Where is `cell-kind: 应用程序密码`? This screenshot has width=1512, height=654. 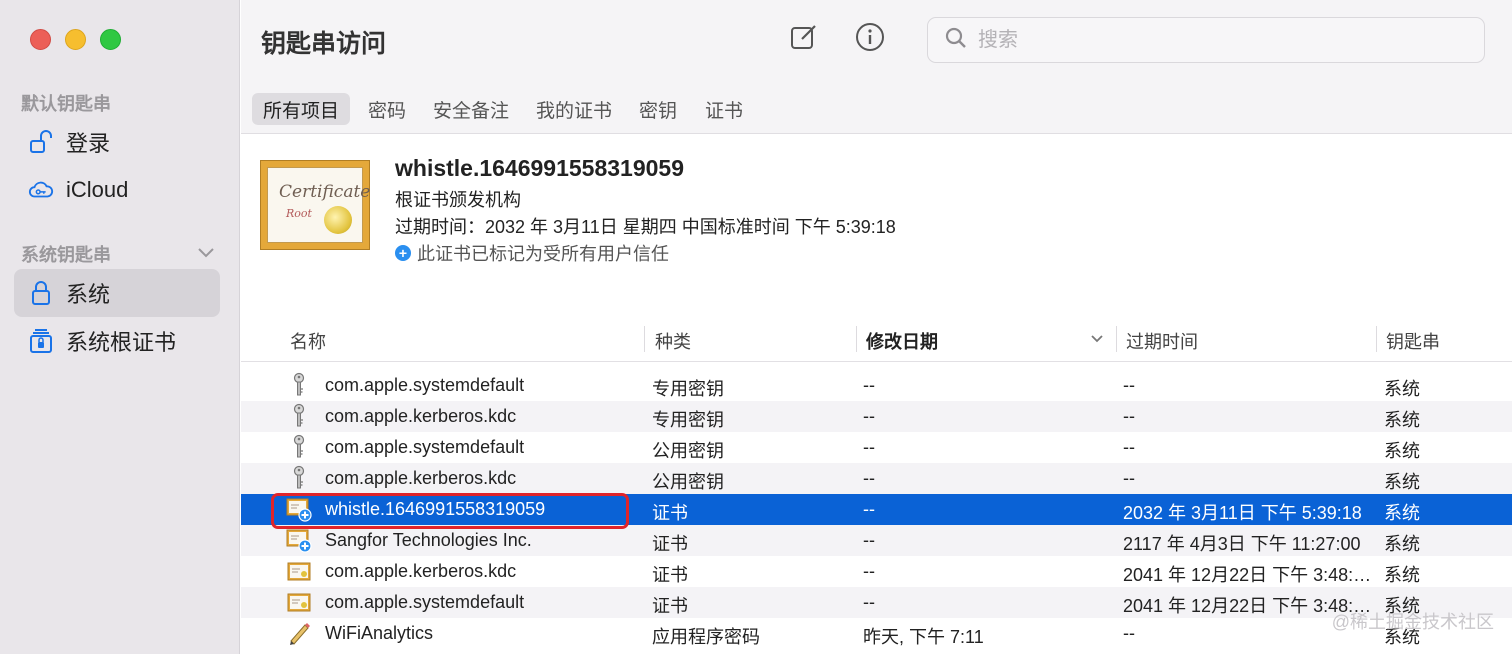 cell-kind: 应用程序密码 is located at coordinates (706, 637).